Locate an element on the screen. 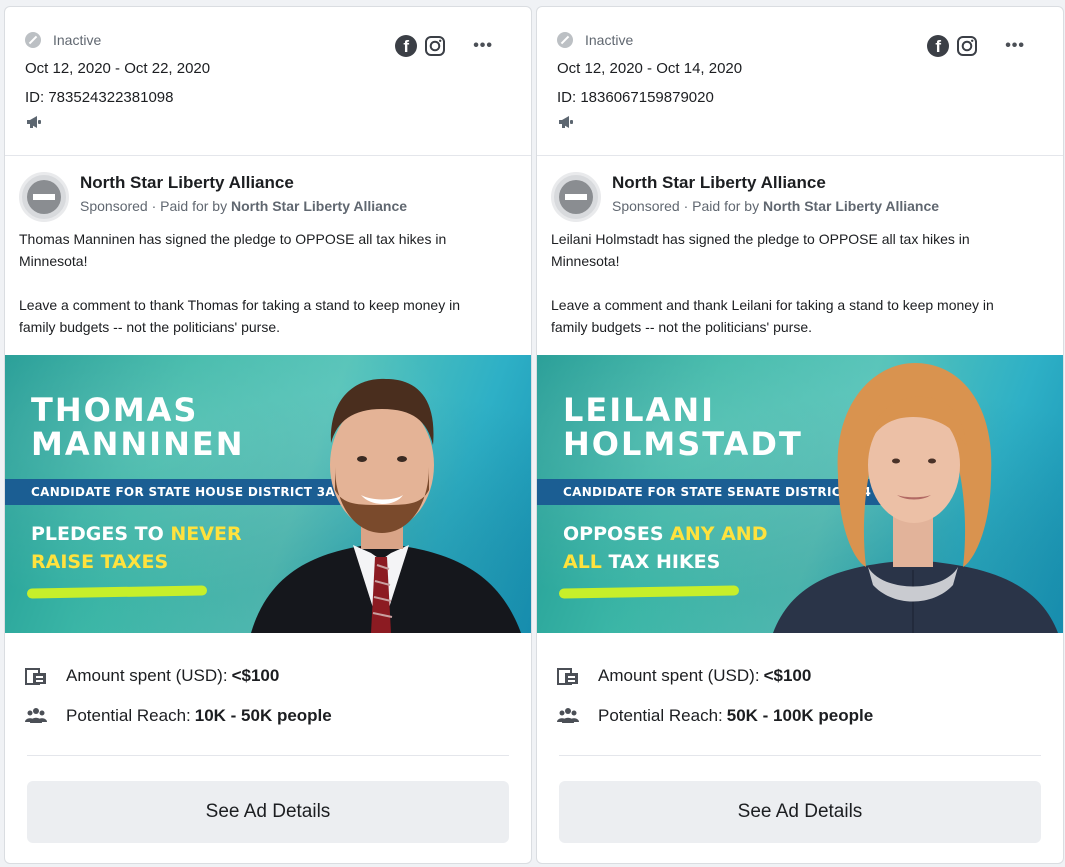  pledge-part: TAX HIKES is located at coordinates (661, 562).